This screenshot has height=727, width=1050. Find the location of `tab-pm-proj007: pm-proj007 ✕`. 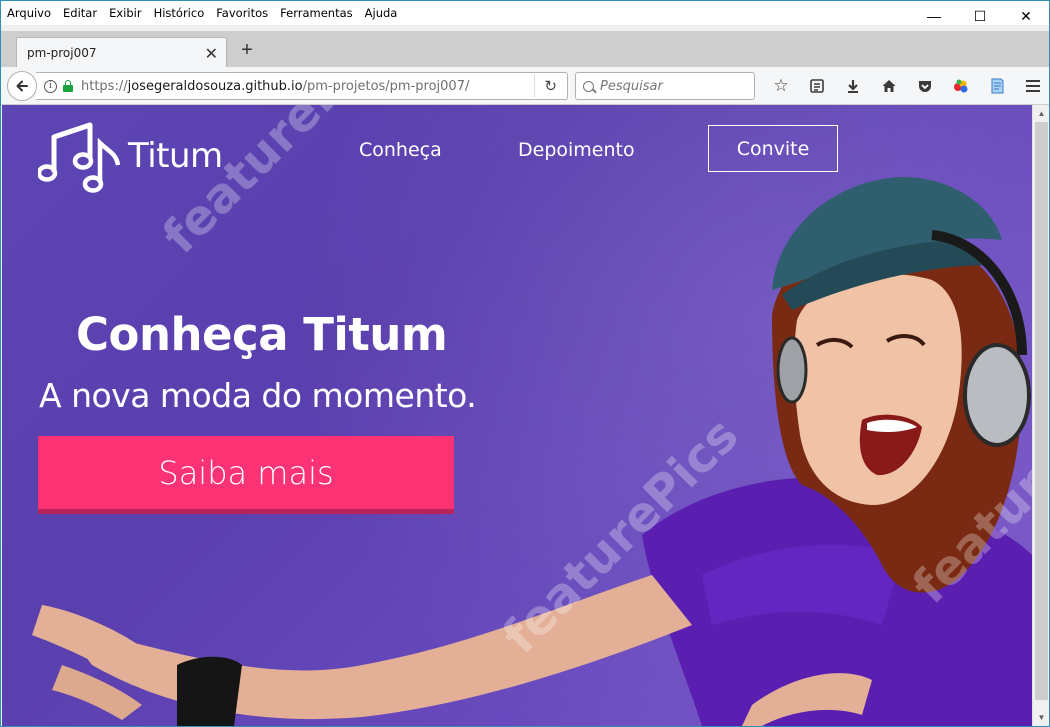

tab-pm-proj007: pm-proj007 ✕ is located at coordinates (121, 52).